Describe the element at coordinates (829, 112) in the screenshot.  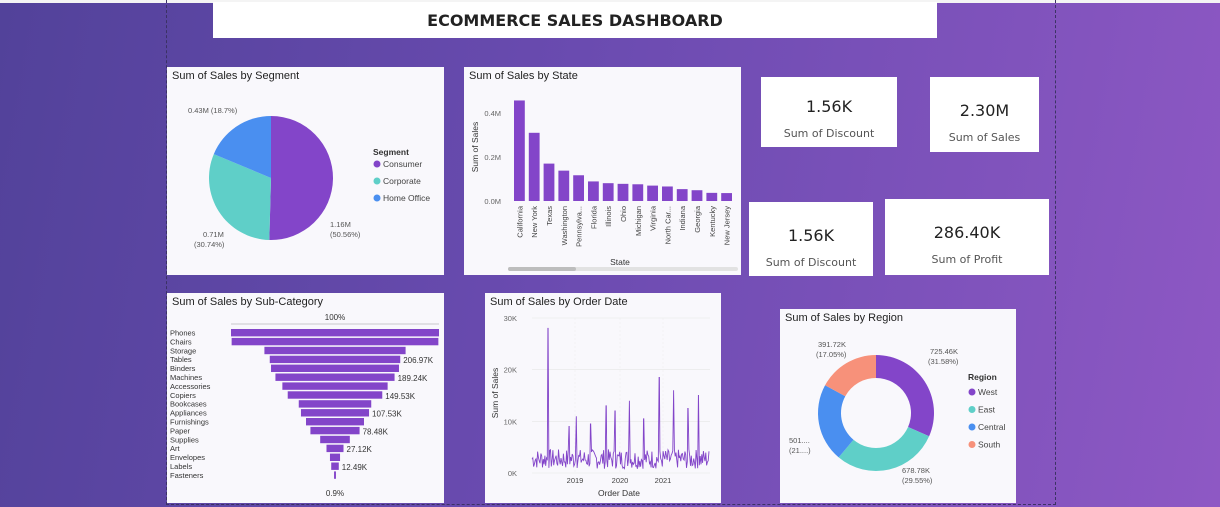
I see `kpi-card-discount: 1.56K Sum of Discount` at that location.